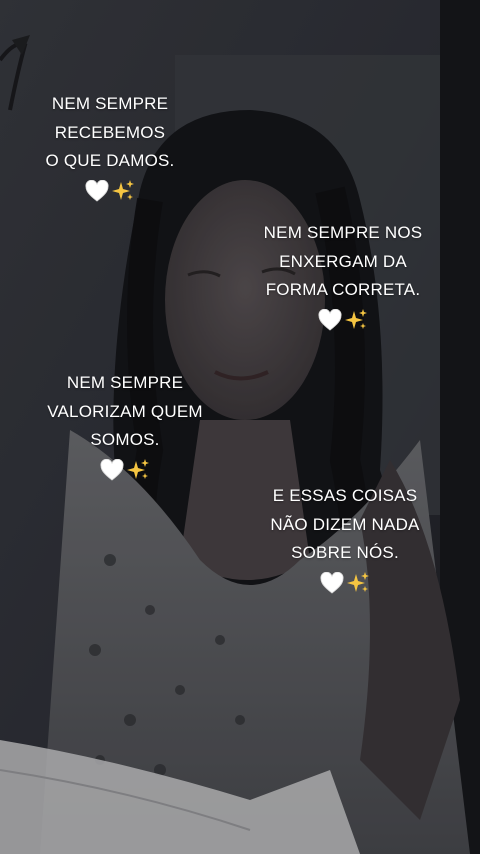  I want to click on caption-line: SOMOS., so click(125, 439).